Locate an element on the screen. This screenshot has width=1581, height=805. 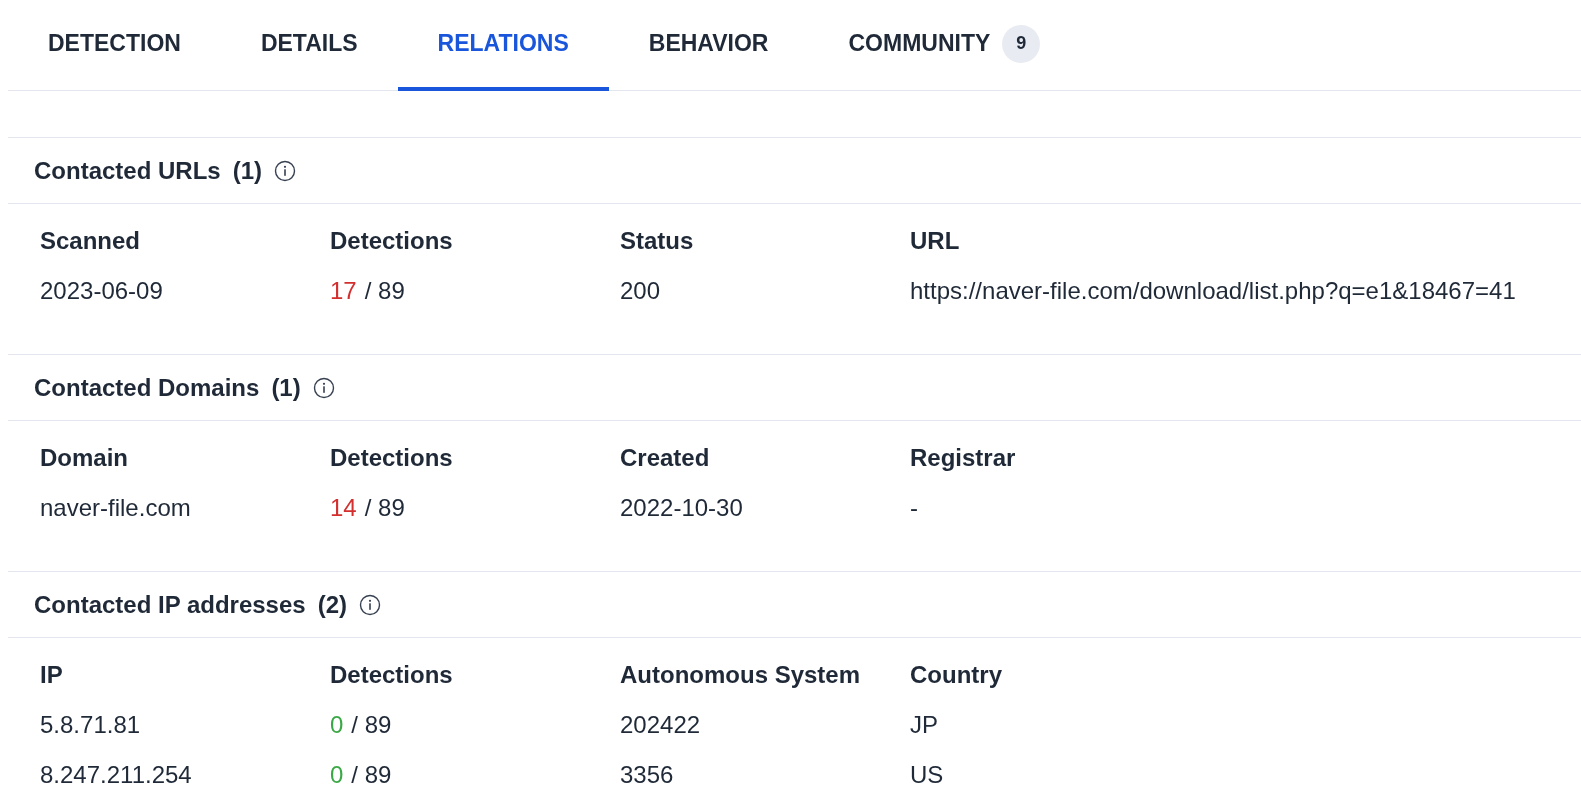
tab: DETAILS is located at coordinates (309, 45).